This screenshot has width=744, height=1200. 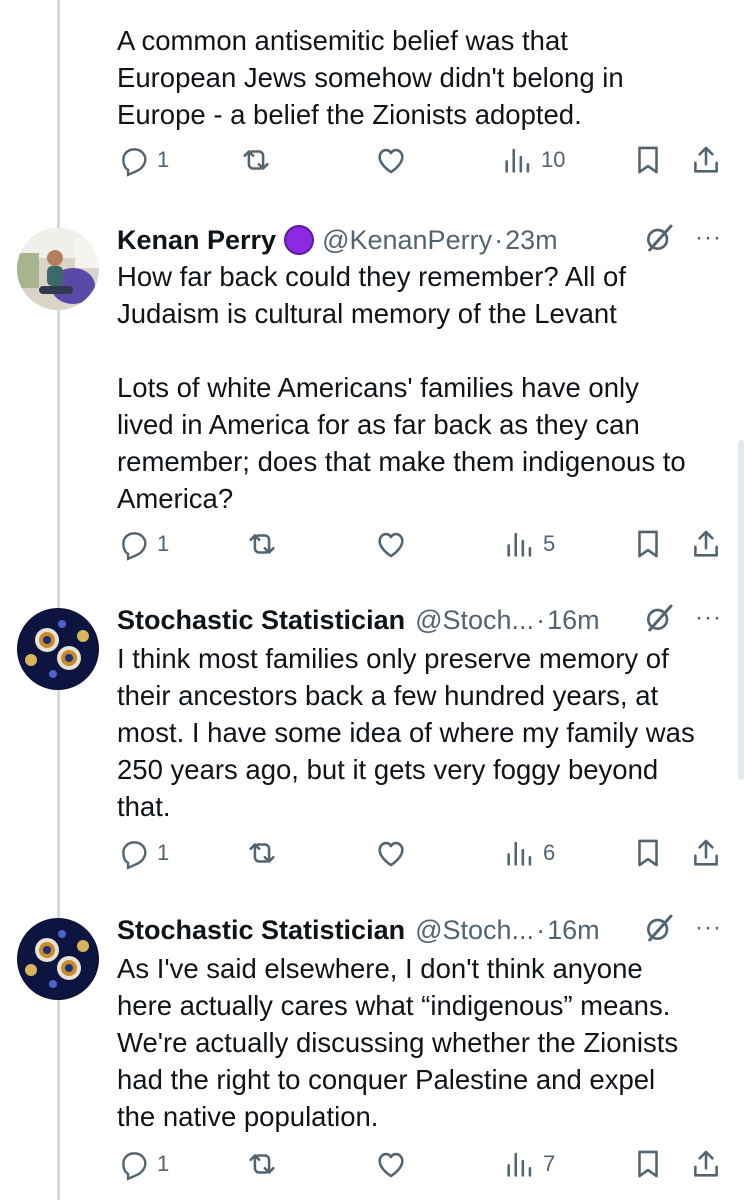 What do you see at coordinates (422, 853) in the screenshot?
I see `tweet-actions: 1 6` at bounding box center [422, 853].